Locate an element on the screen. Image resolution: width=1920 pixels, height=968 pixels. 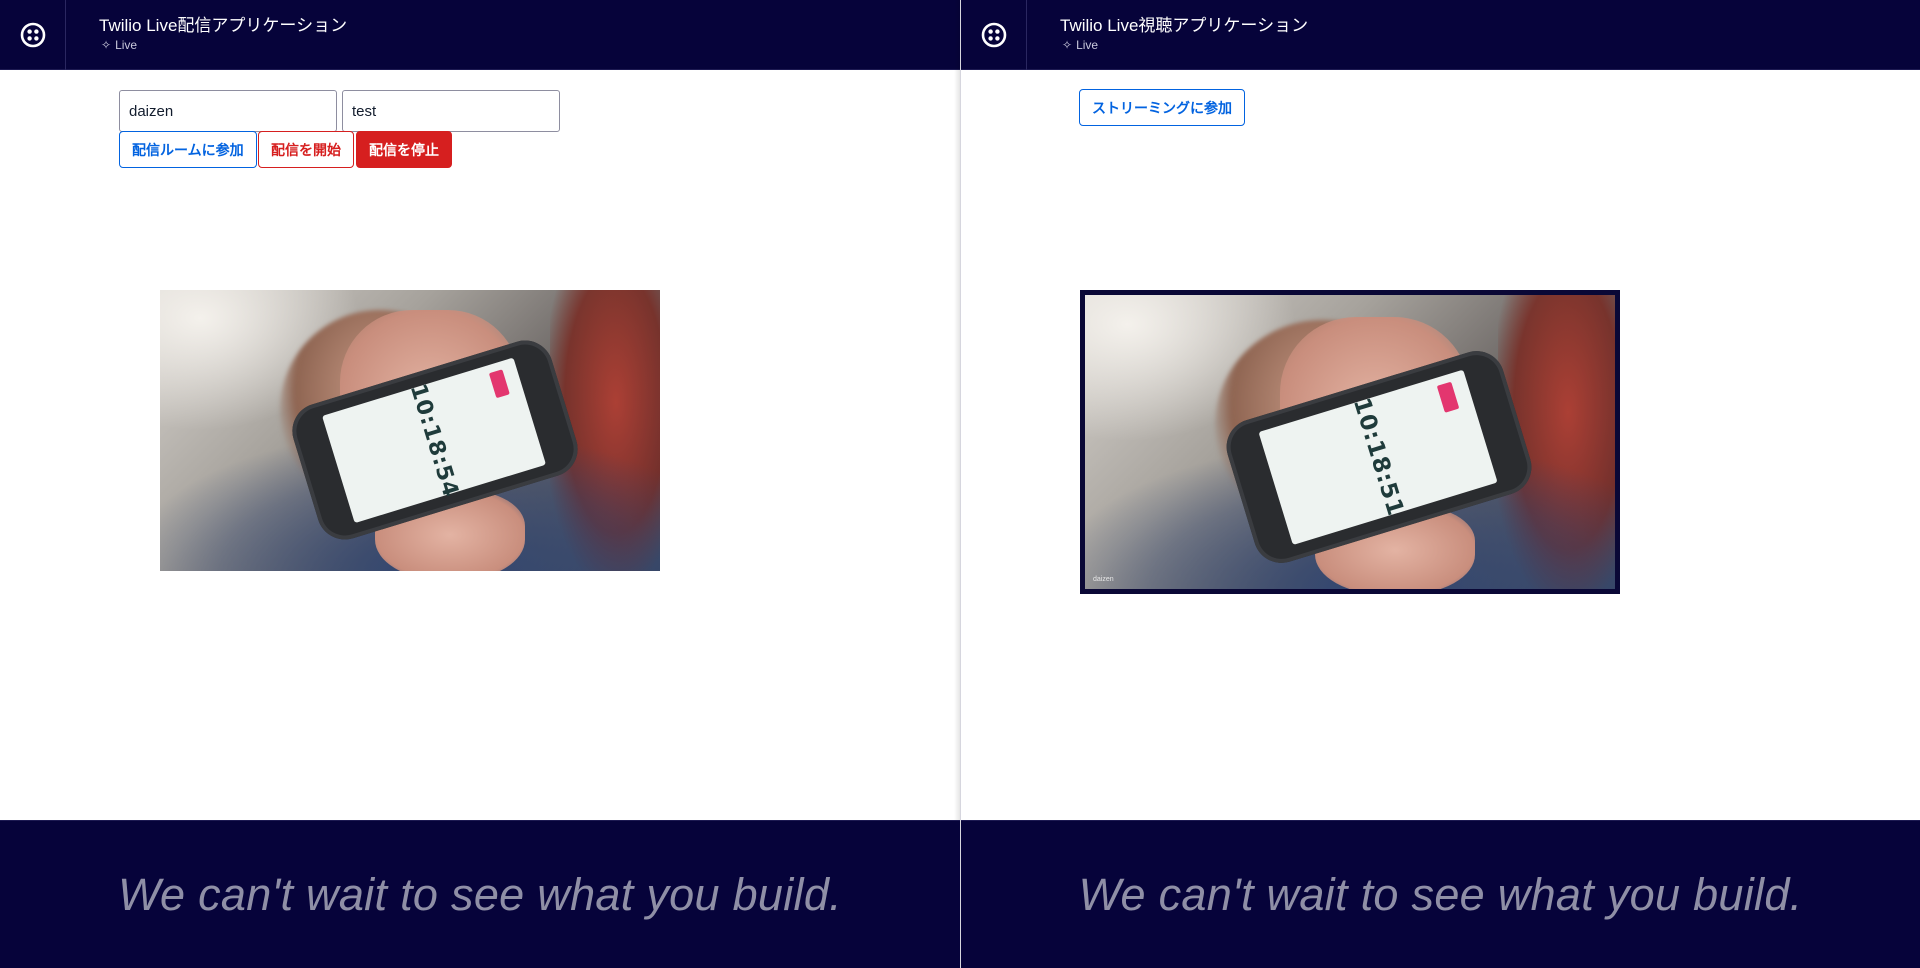
broadcaster-header: Twilio Live配信アプリケーション ✧ Live is located at coordinates (480, 35).